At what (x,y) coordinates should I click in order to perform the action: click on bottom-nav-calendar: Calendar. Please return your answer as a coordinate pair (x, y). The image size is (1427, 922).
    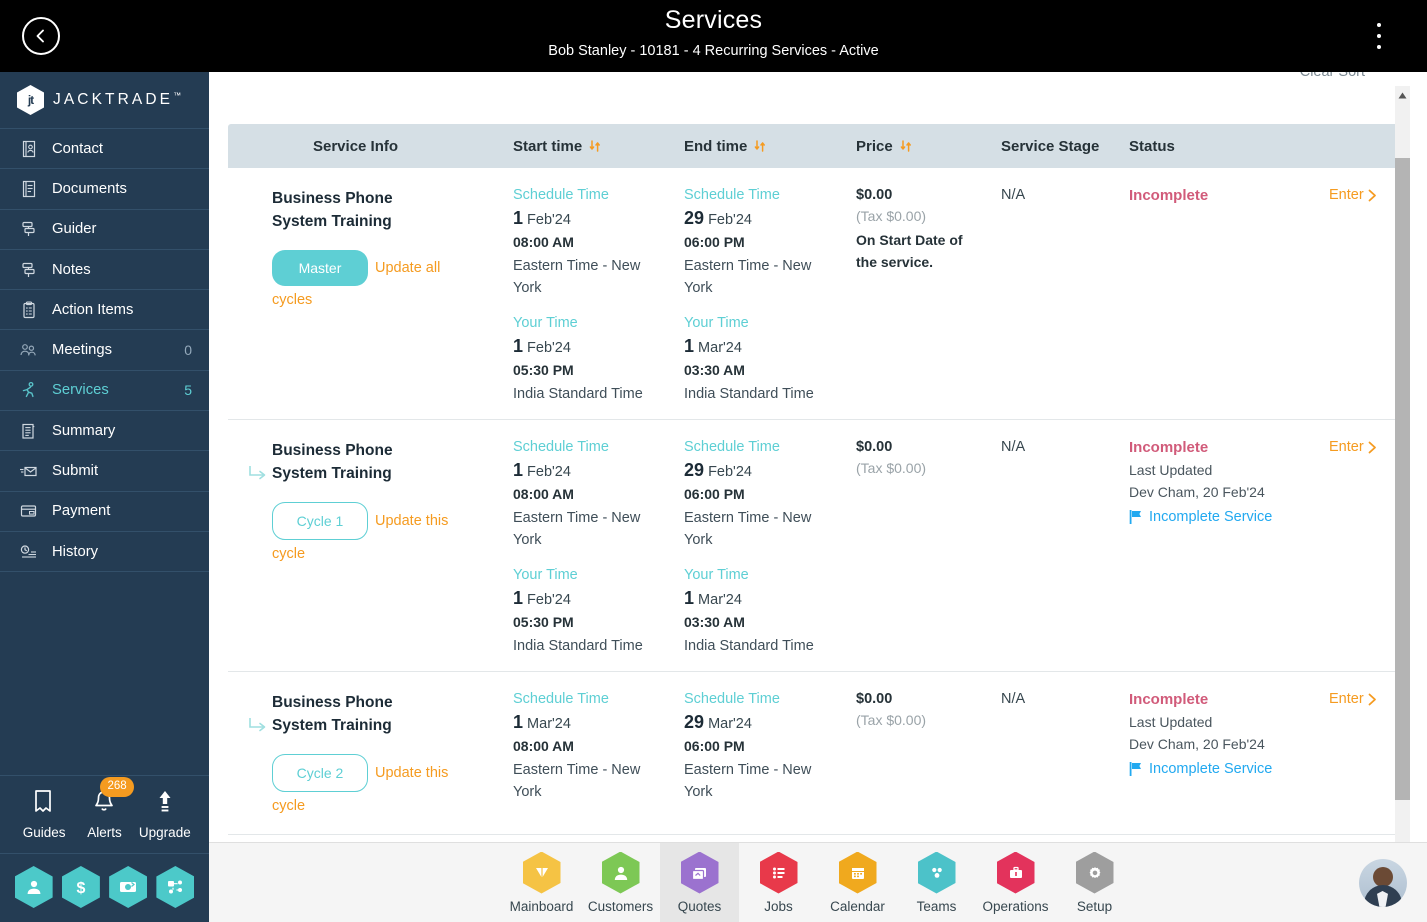
    Looking at the image, I should click on (857, 882).